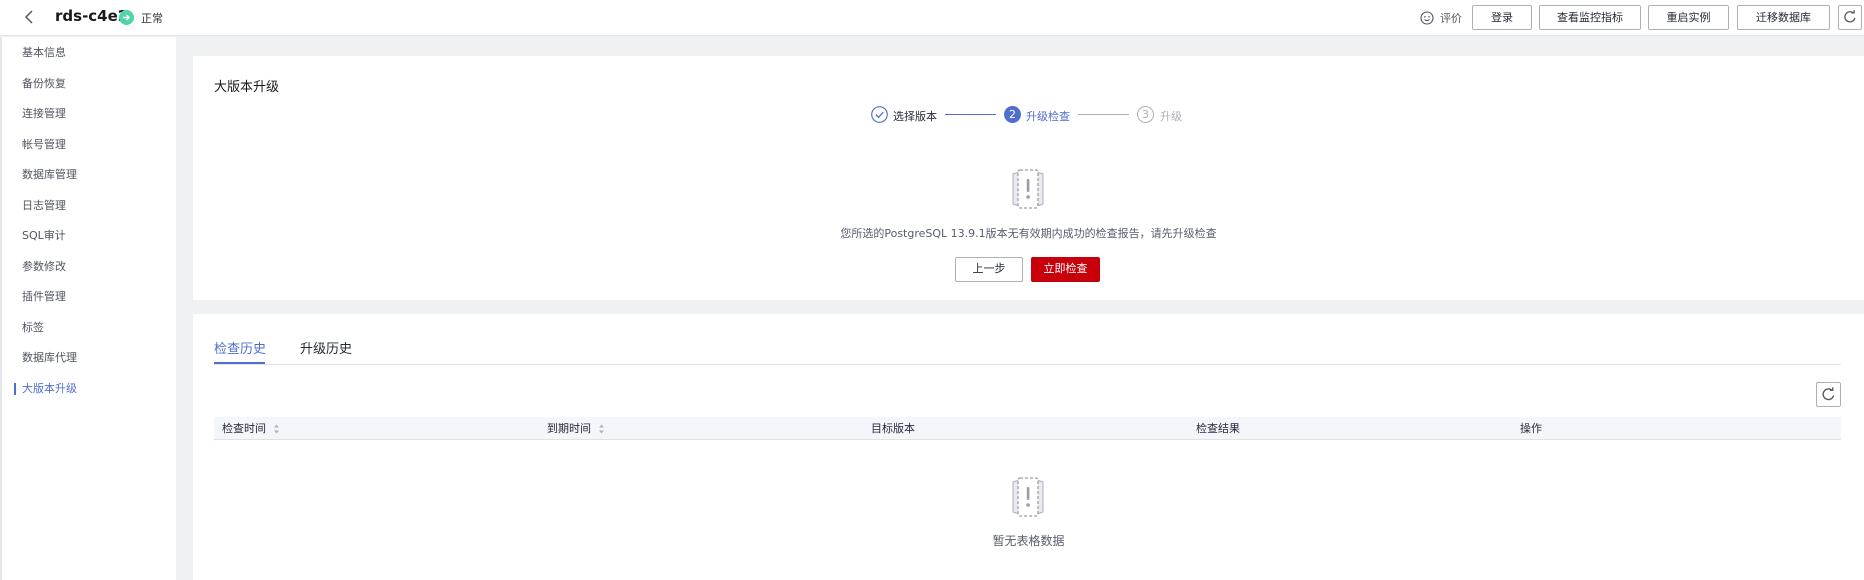  Describe the element at coordinates (1531, 428) in the screenshot. I see `column-actions: 操作` at that location.